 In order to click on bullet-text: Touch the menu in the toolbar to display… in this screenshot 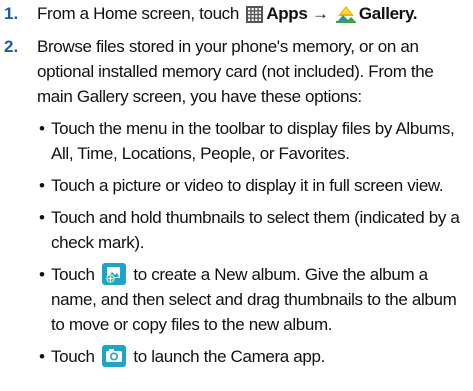, I will do `click(253, 141)`.